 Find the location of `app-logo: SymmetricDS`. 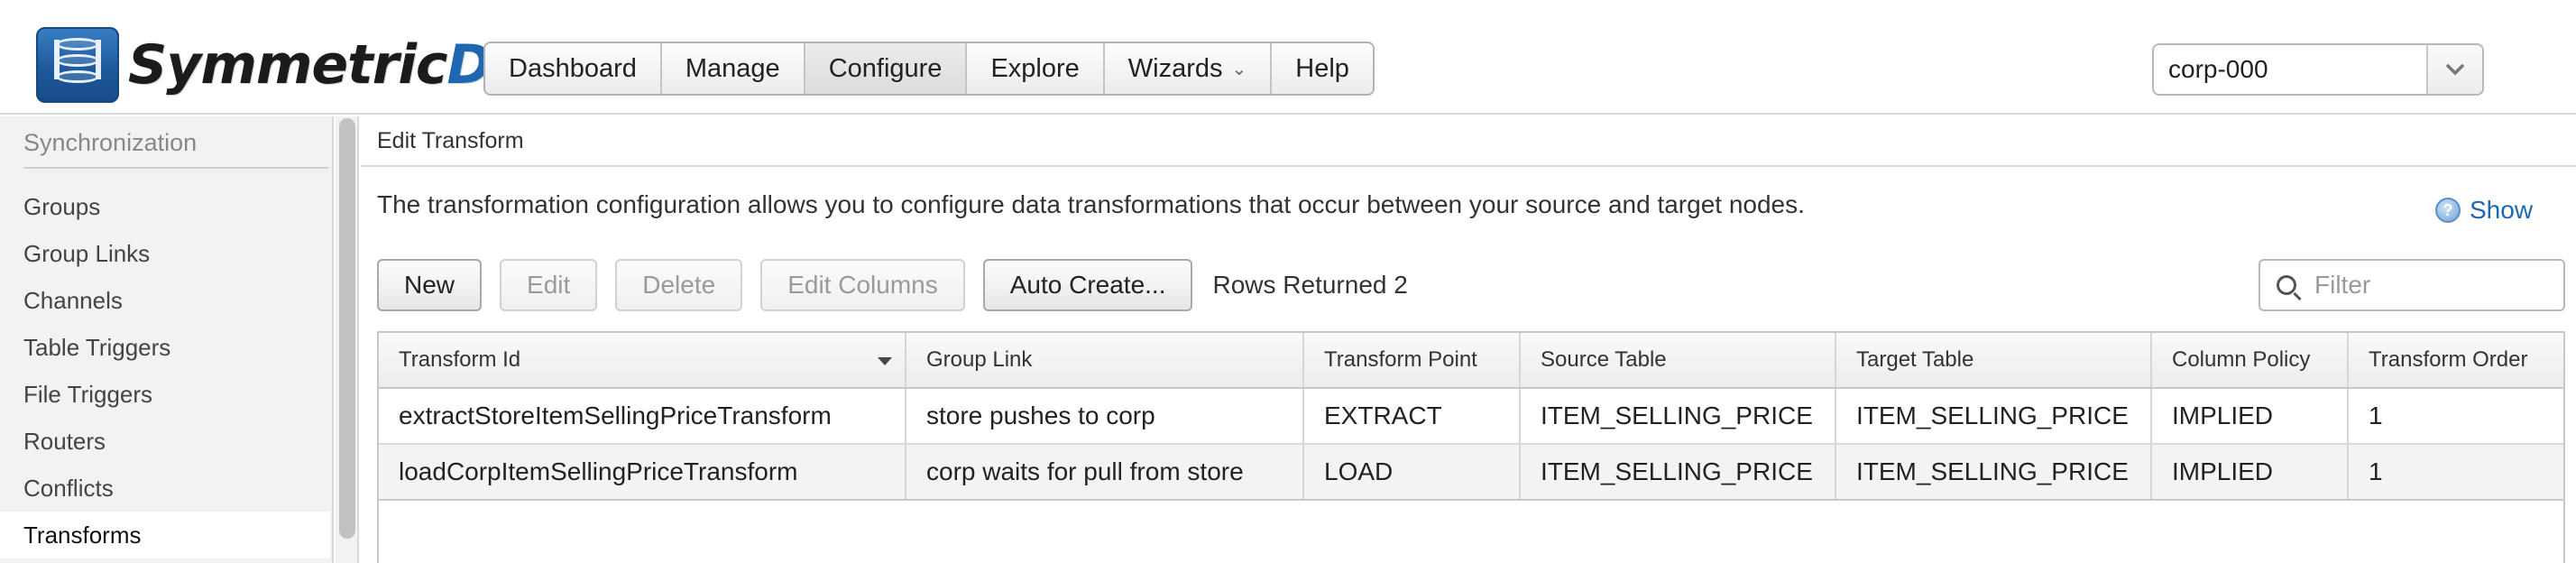

app-logo: SymmetricDS is located at coordinates (283, 65).